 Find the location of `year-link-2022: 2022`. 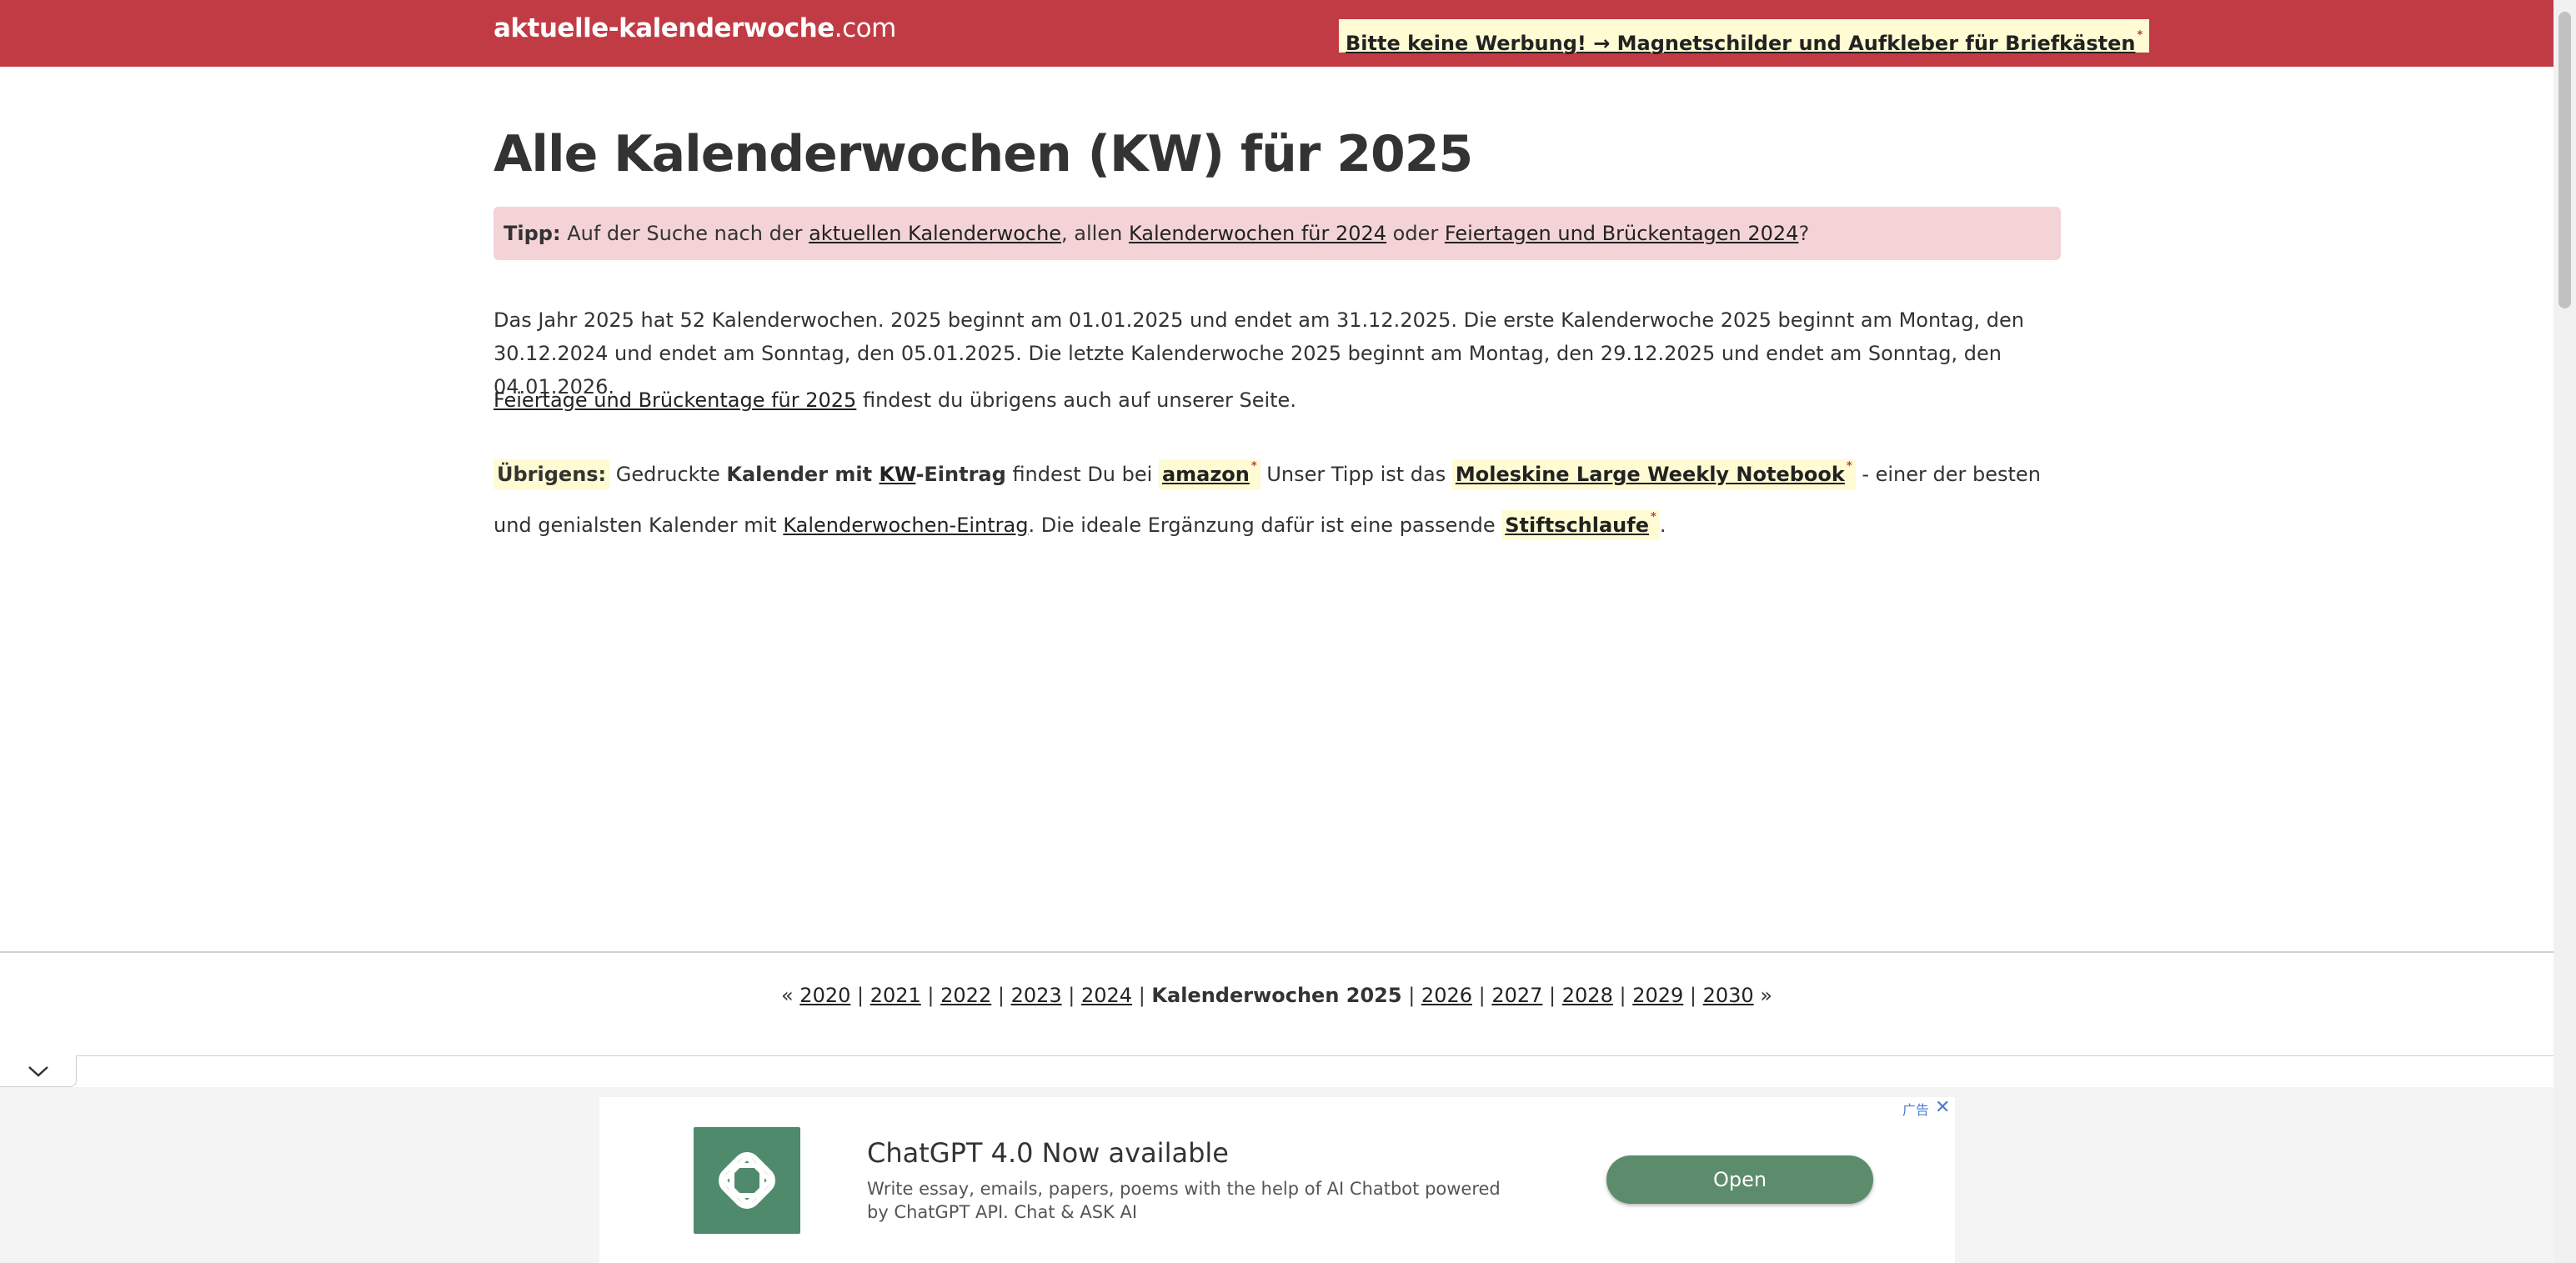

year-link-2022: 2022 is located at coordinates (965, 995).